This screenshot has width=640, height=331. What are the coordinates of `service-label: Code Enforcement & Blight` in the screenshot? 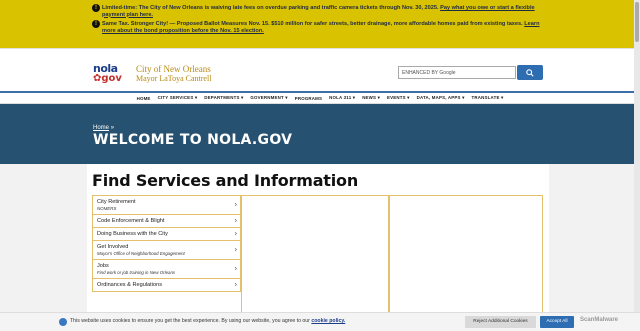 It's located at (131, 221).